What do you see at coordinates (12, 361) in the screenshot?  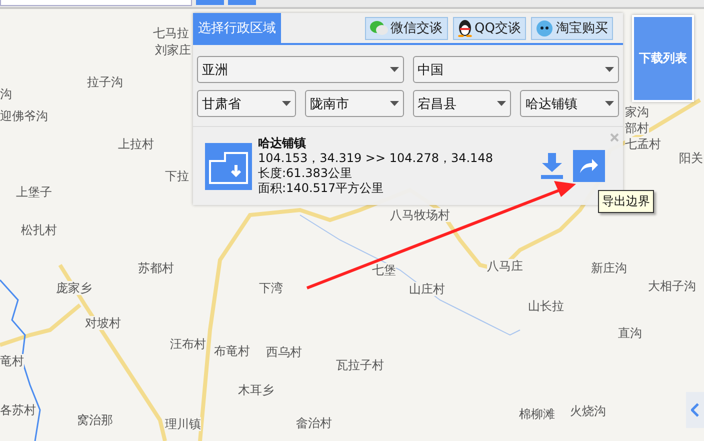 I see `place-label: 竜村` at bounding box center [12, 361].